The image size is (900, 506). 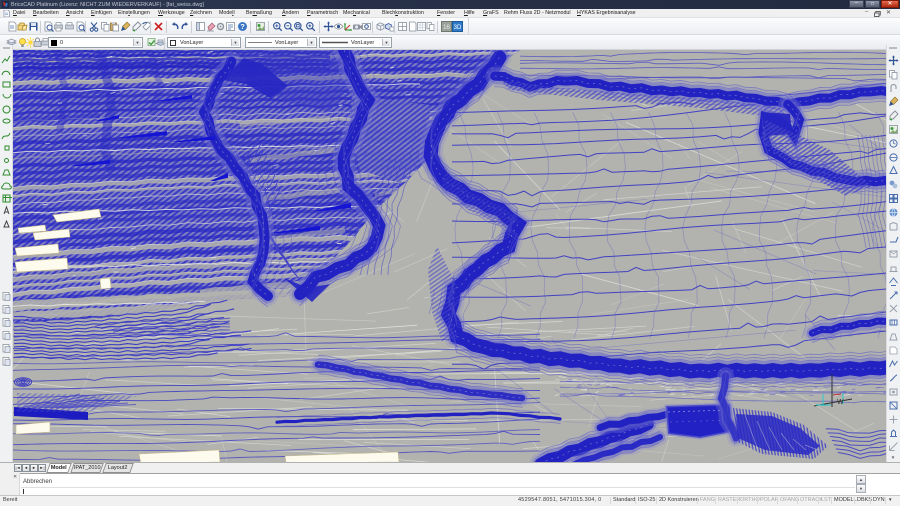 I want to click on svg-text: 16, so click(x=446, y=28).